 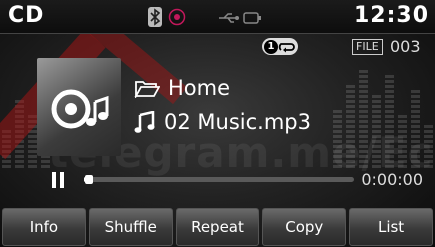 What do you see at coordinates (237, 122) in the screenshot?
I see `song-title: 02 Music.mp3` at bounding box center [237, 122].